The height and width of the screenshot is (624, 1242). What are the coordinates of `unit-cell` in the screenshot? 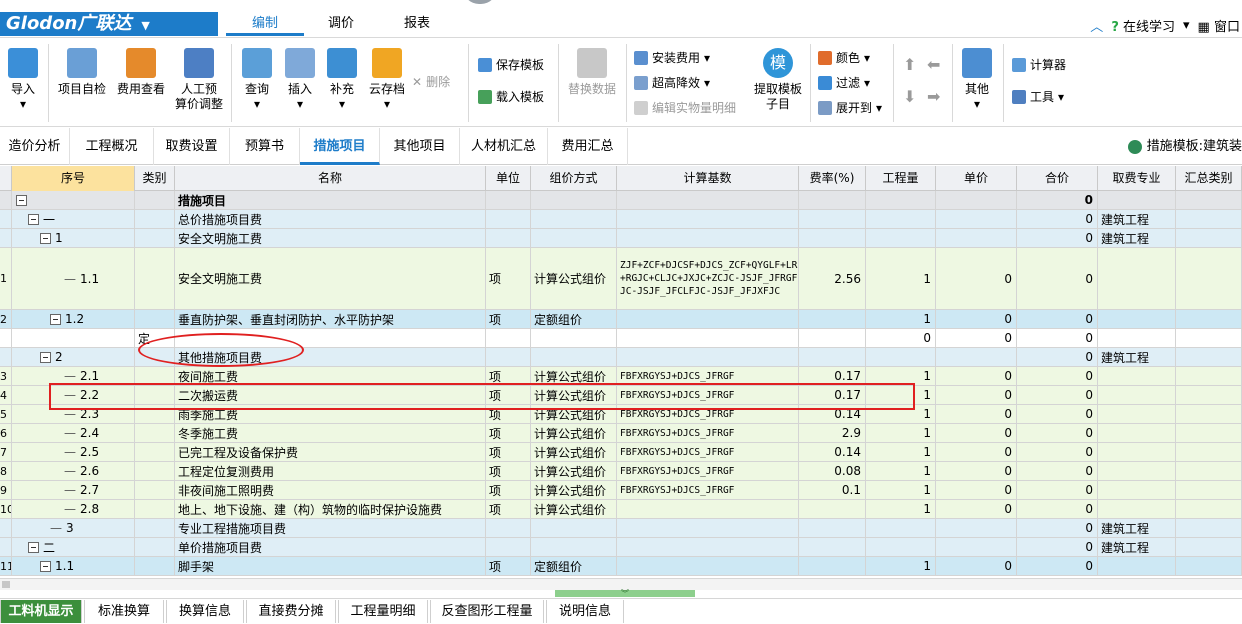 It's located at (508, 219).